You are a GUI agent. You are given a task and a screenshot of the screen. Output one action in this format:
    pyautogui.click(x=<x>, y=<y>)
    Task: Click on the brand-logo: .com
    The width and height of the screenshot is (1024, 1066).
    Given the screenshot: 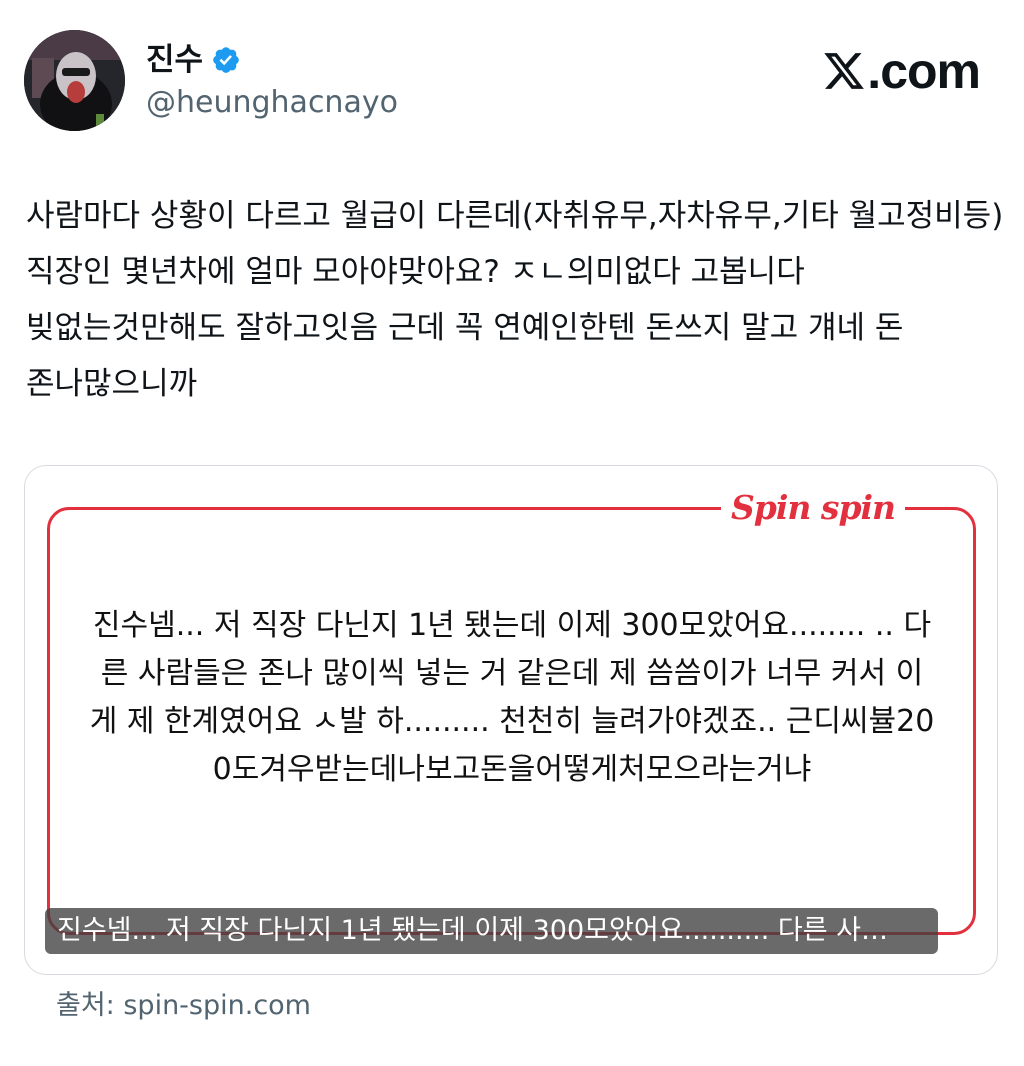 What is the action you would take?
    pyautogui.click(x=901, y=71)
    